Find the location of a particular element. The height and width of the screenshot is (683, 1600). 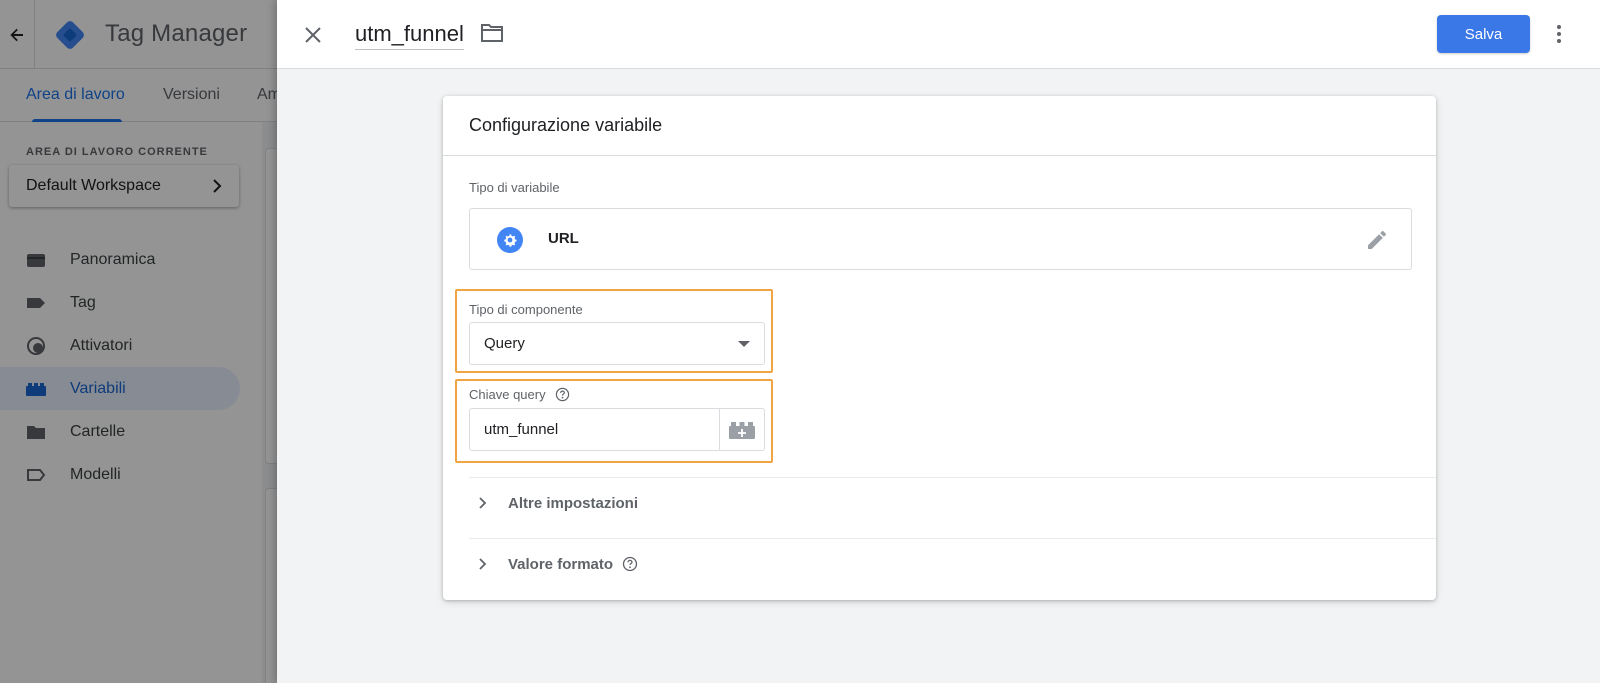

more-settings-label: Altre impostazioni is located at coordinates (573, 503).